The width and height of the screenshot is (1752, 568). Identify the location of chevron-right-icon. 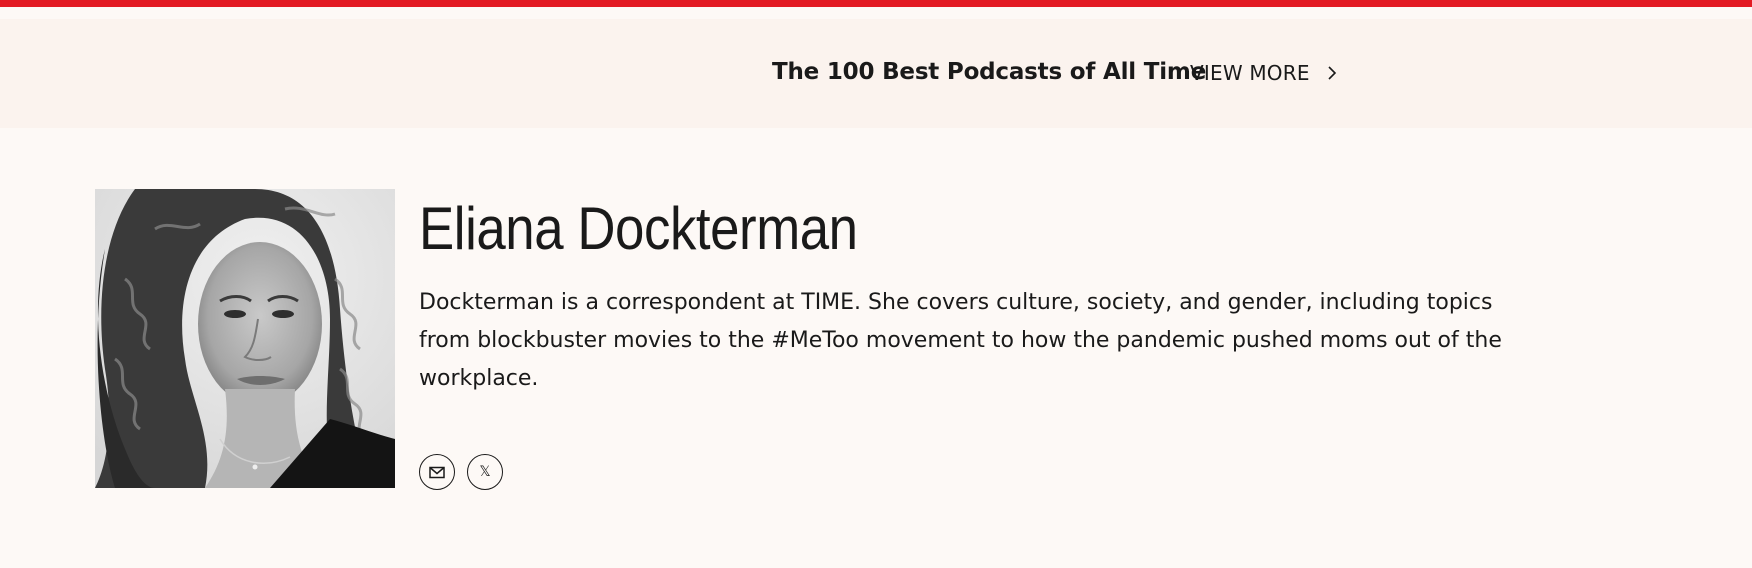
(1332, 73).